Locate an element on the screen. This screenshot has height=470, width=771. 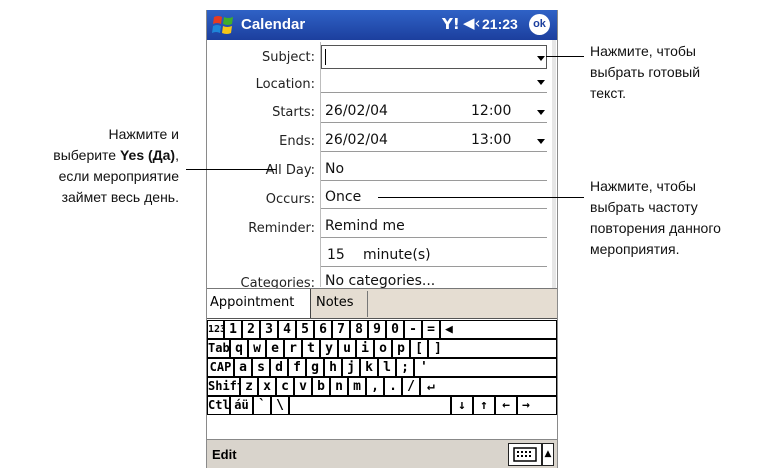
key-y: y is located at coordinates (329, 348).